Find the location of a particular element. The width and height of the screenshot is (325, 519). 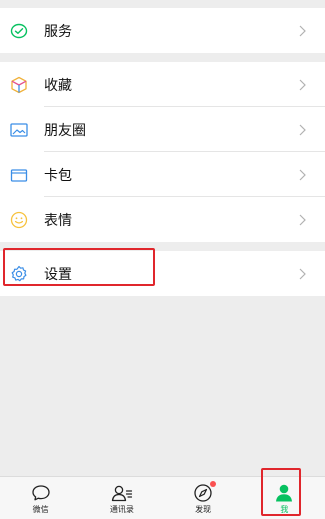

menu-item-stickers: 表情 is located at coordinates (162, 219).